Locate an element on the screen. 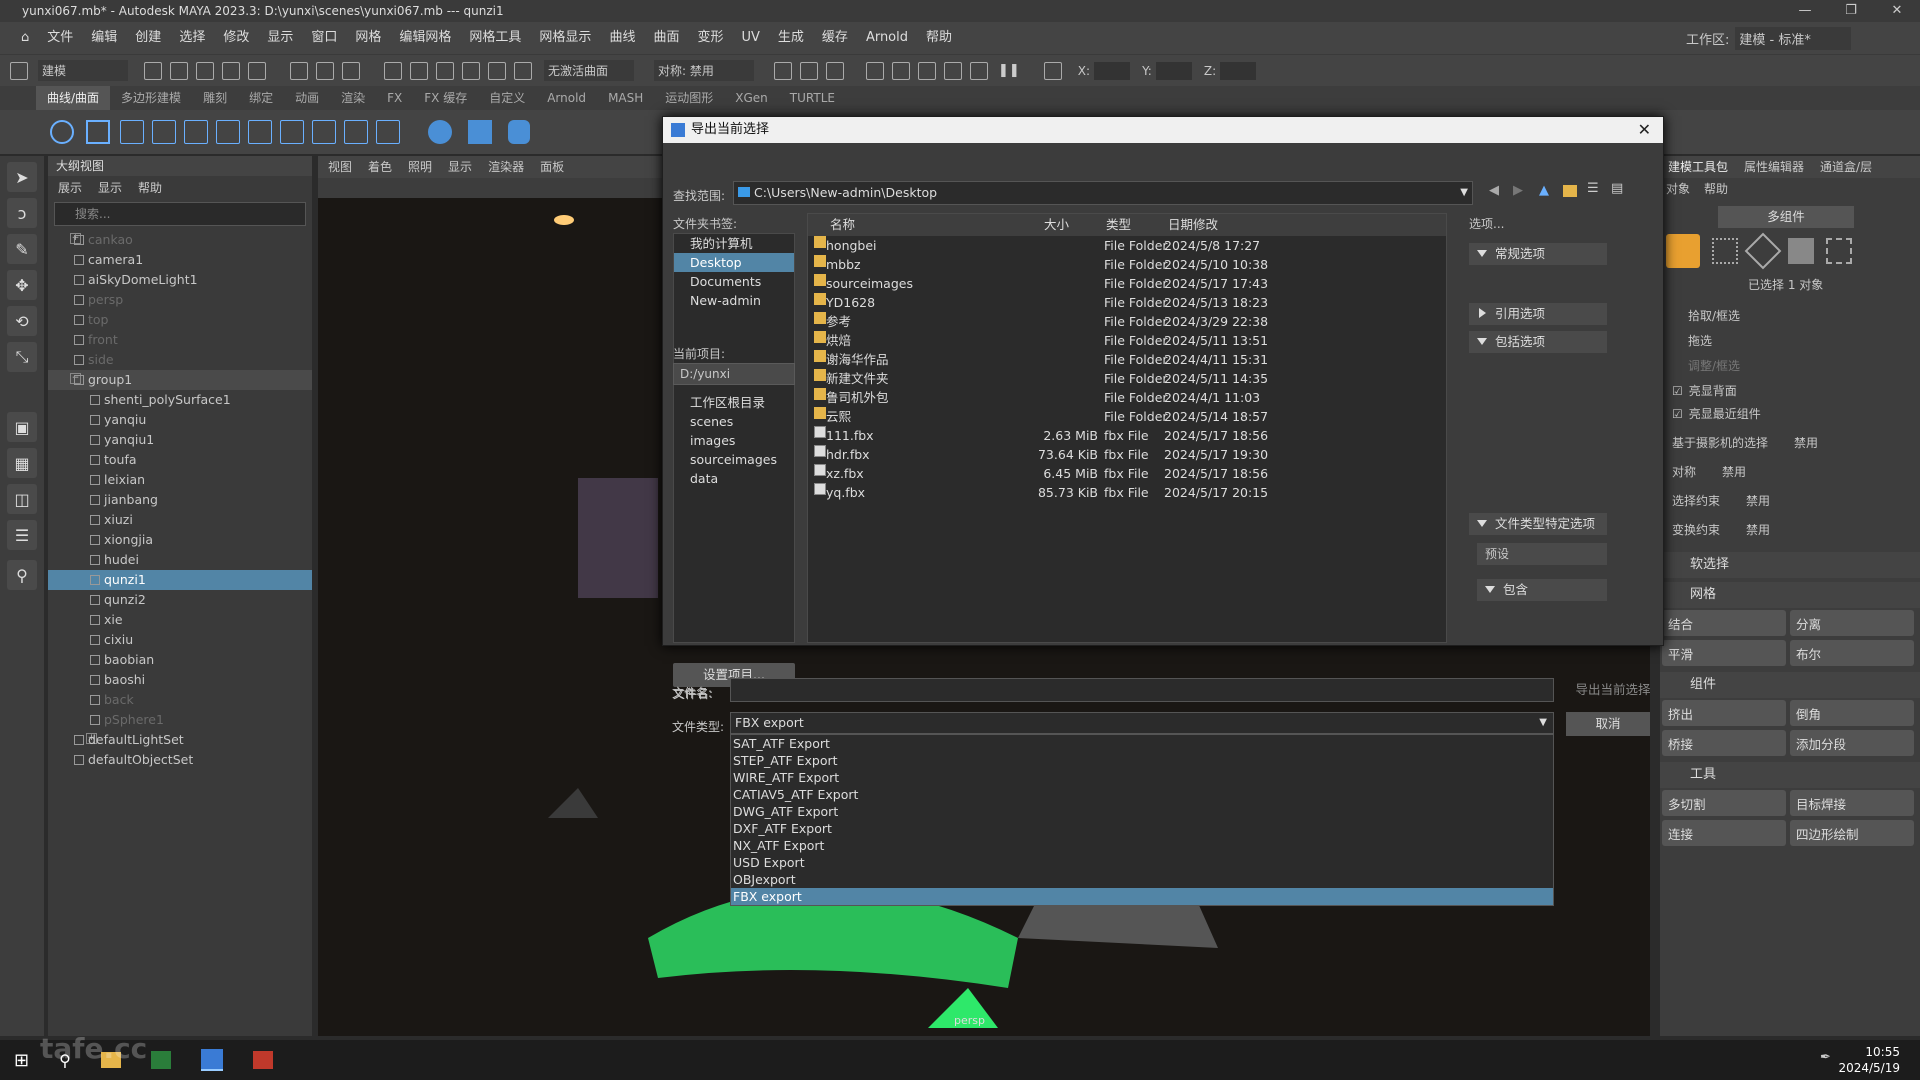  current-project-dropdown: D:/yunxi is located at coordinates (734, 374).